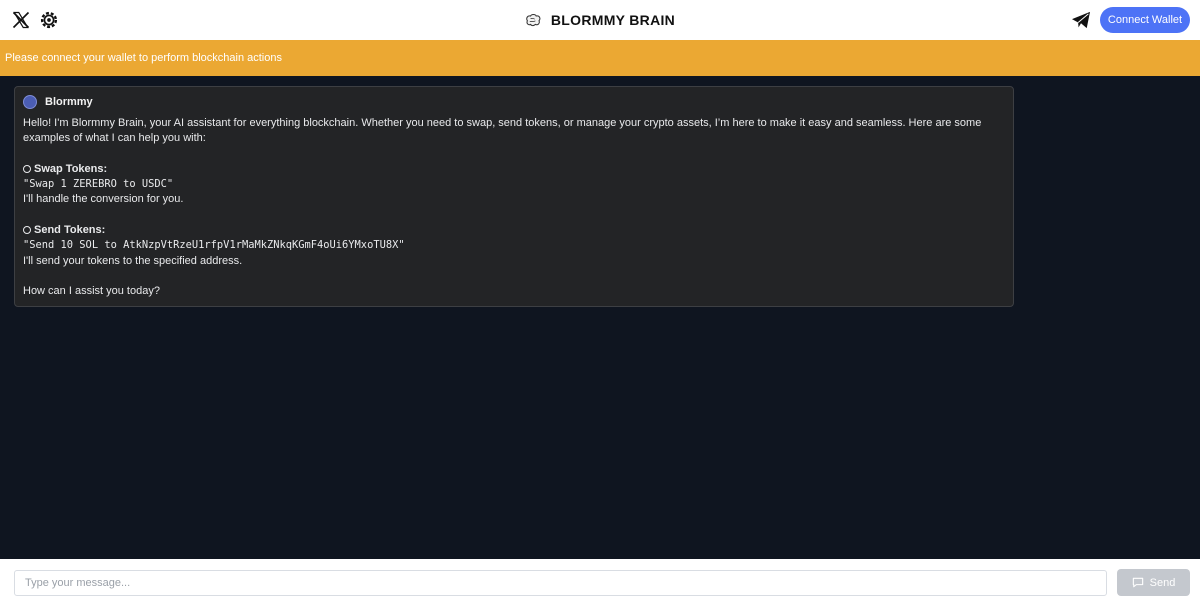 This screenshot has width=1200, height=599. Describe the element at coordinates (503, 169) in the screenshot. I see `list-item-title: Swap Tokens:` at that location.